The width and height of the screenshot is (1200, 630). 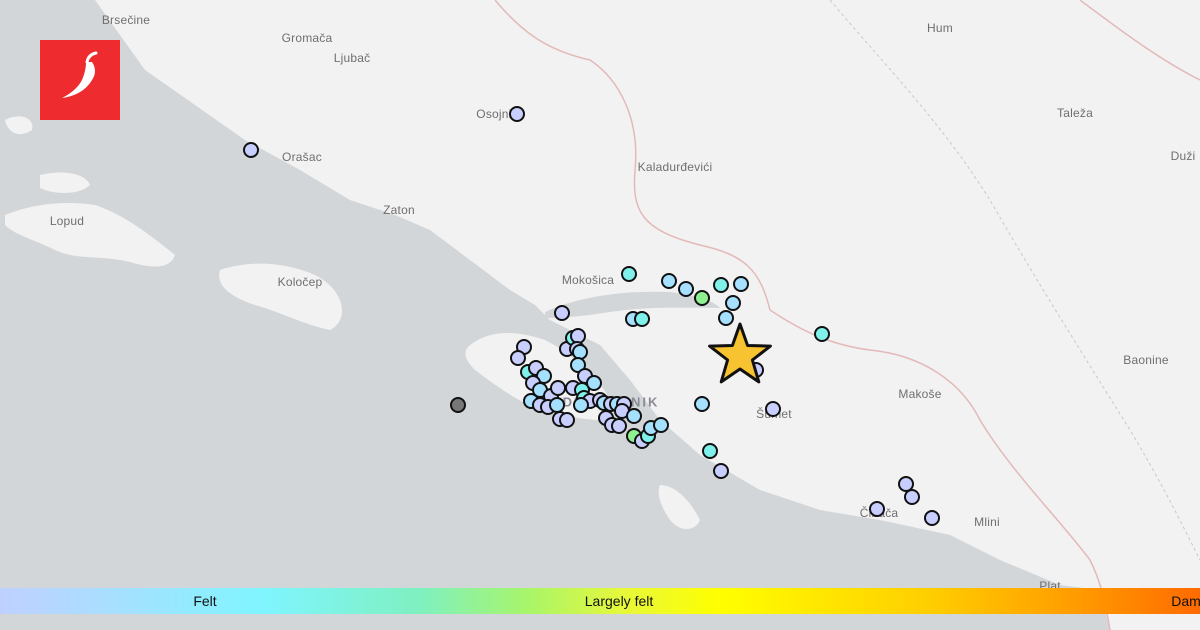 I want to click on legend-label: Largely felt, so click(x=619, y=601).